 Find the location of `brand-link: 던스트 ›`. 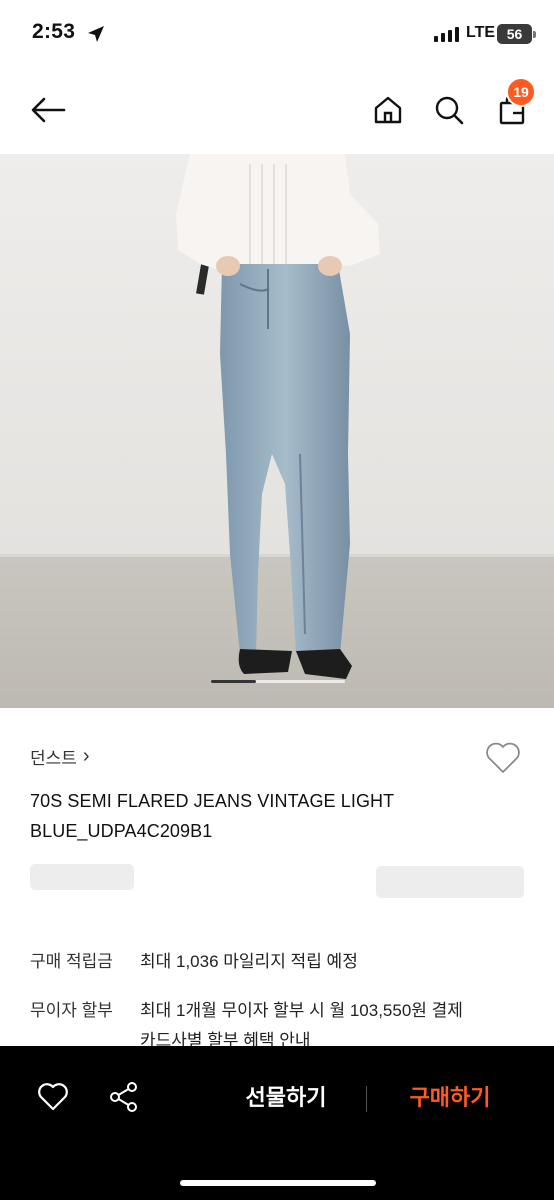

brand-link: 던스트 › is located at coordinates (60, 756).